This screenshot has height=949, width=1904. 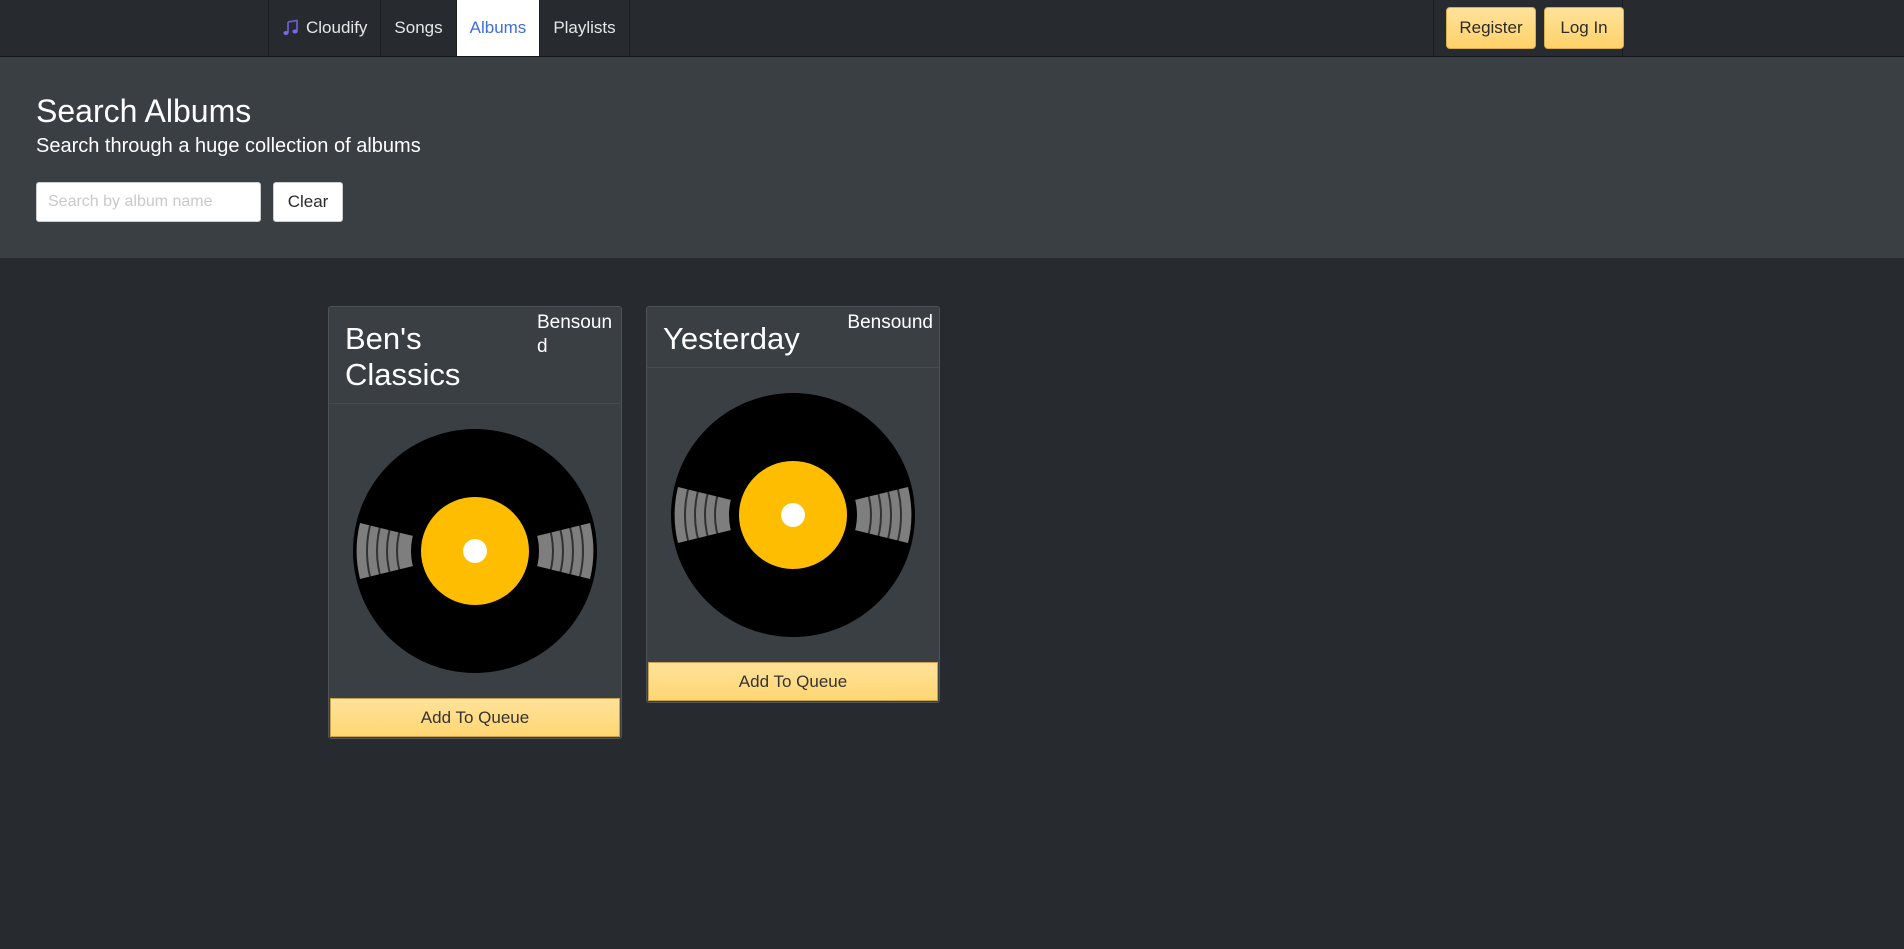 I want to click on album-card: Yesterday Bensound Add To Queue, so click(x=793, y=504).